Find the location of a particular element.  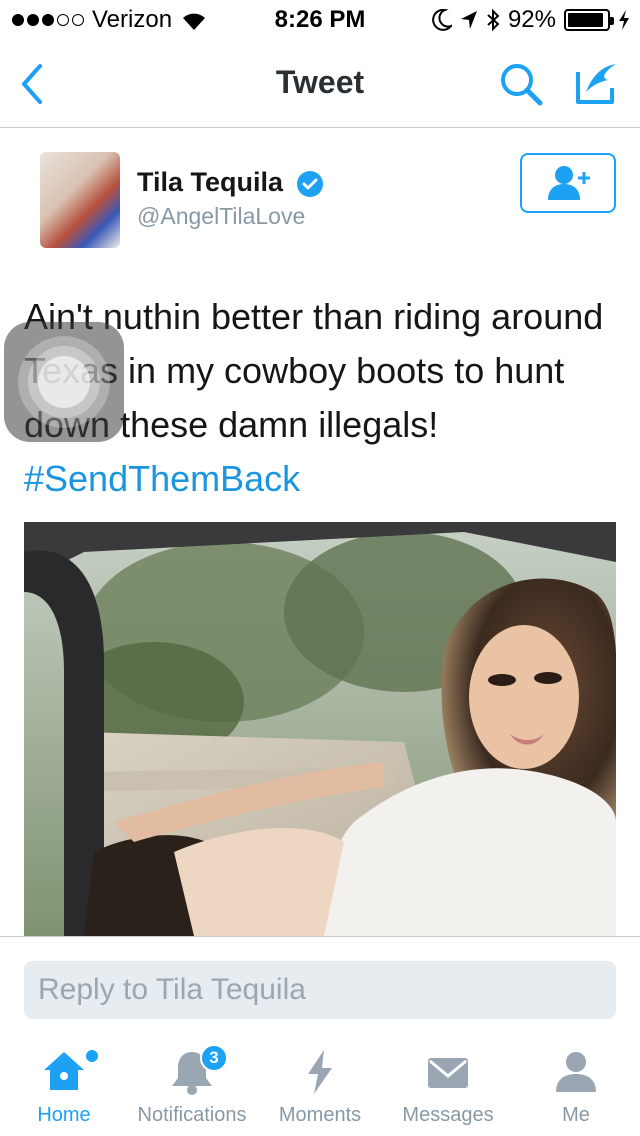

tab-label: Moments is located at coordinates (320, 1115).